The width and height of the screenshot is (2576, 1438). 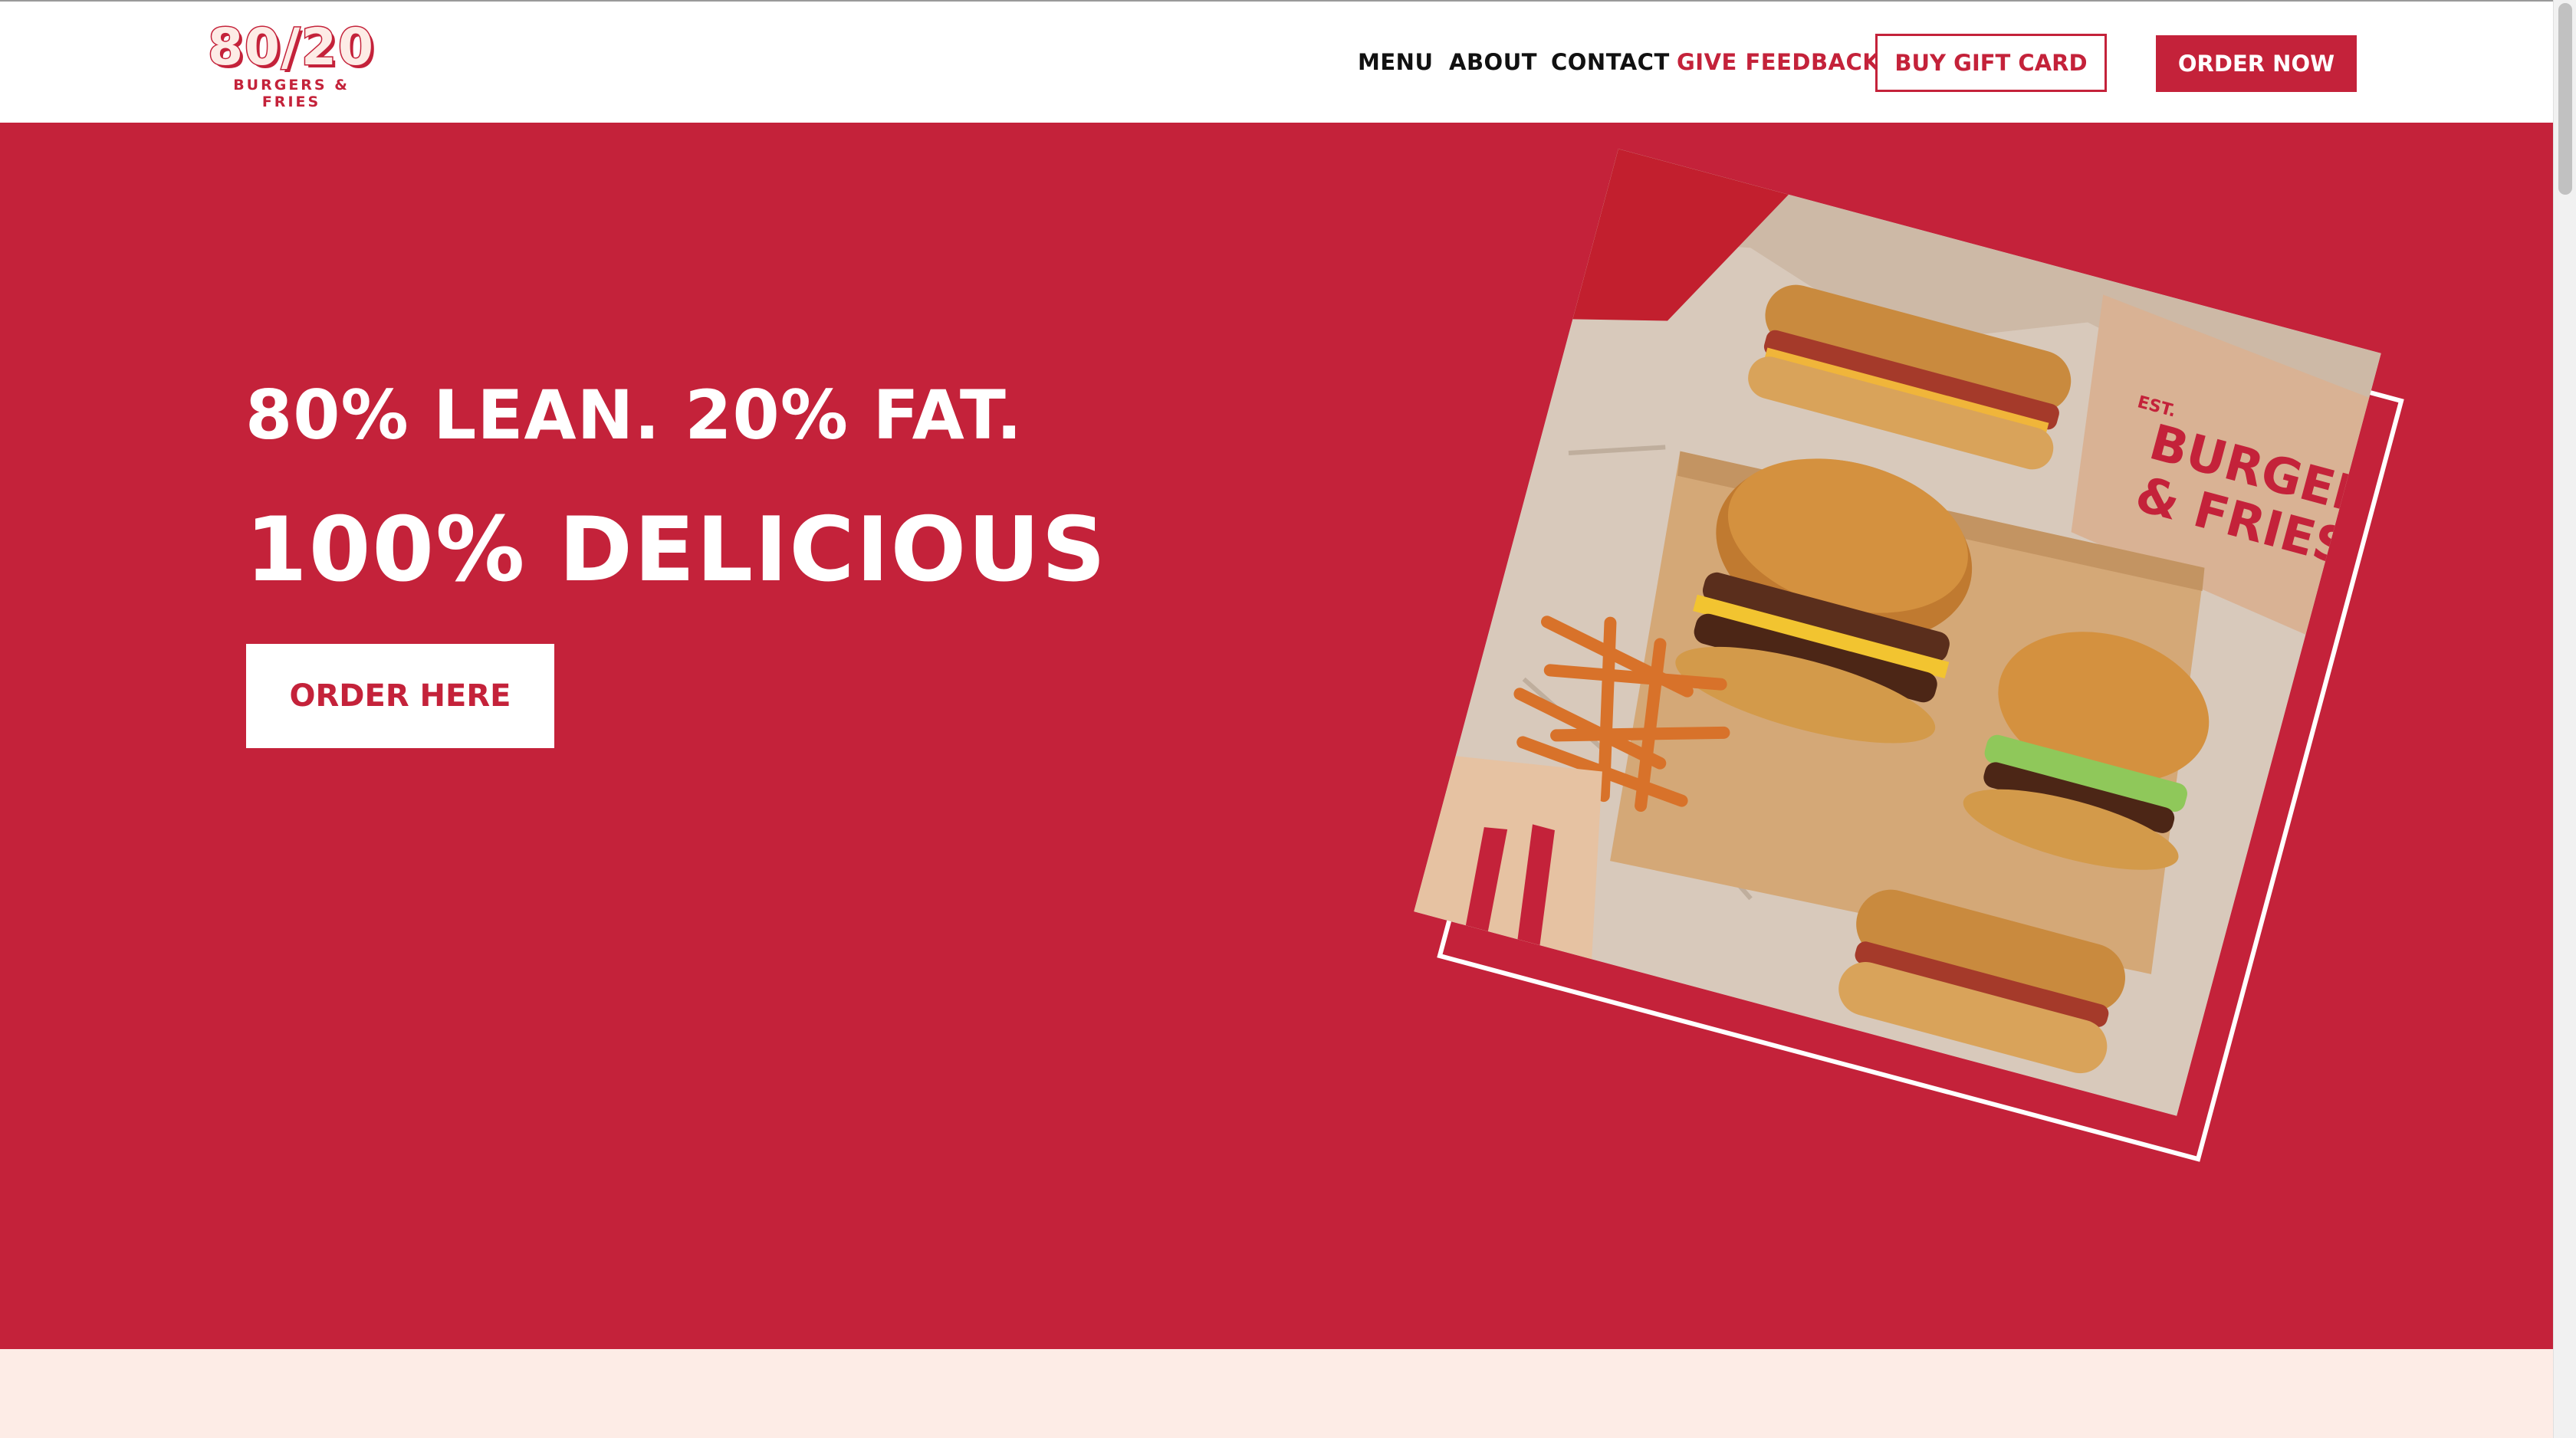 I want to click on nav-give-feedback-link: GIVE FEEDBACK, so click(x=1778, y=62).